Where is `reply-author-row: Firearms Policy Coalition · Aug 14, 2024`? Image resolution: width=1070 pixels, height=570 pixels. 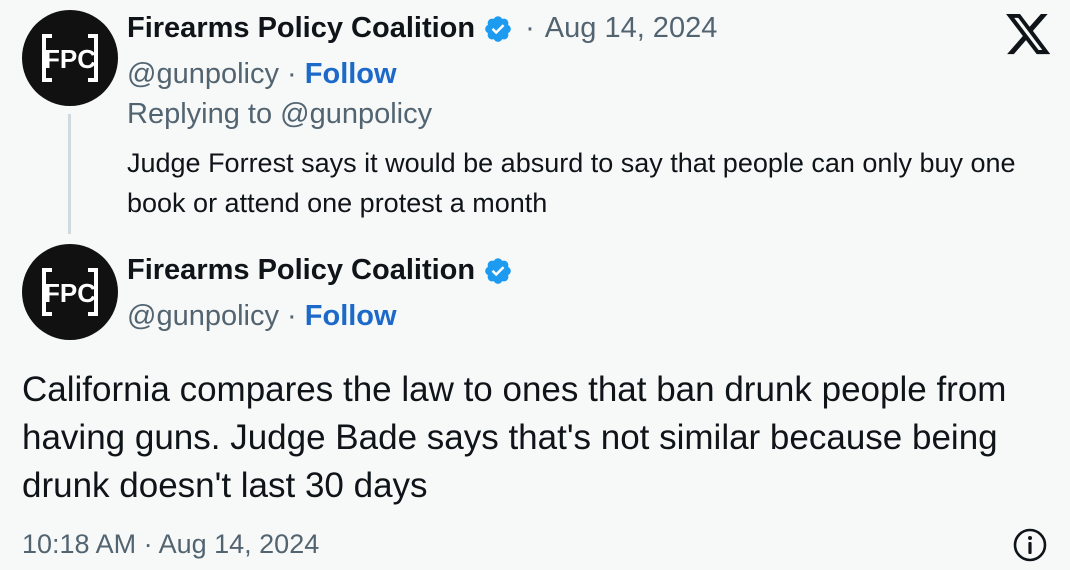 reply-author-row: Firearms Policy Coalition · Aug 14, 2024 is located at coordinates (422, 28).